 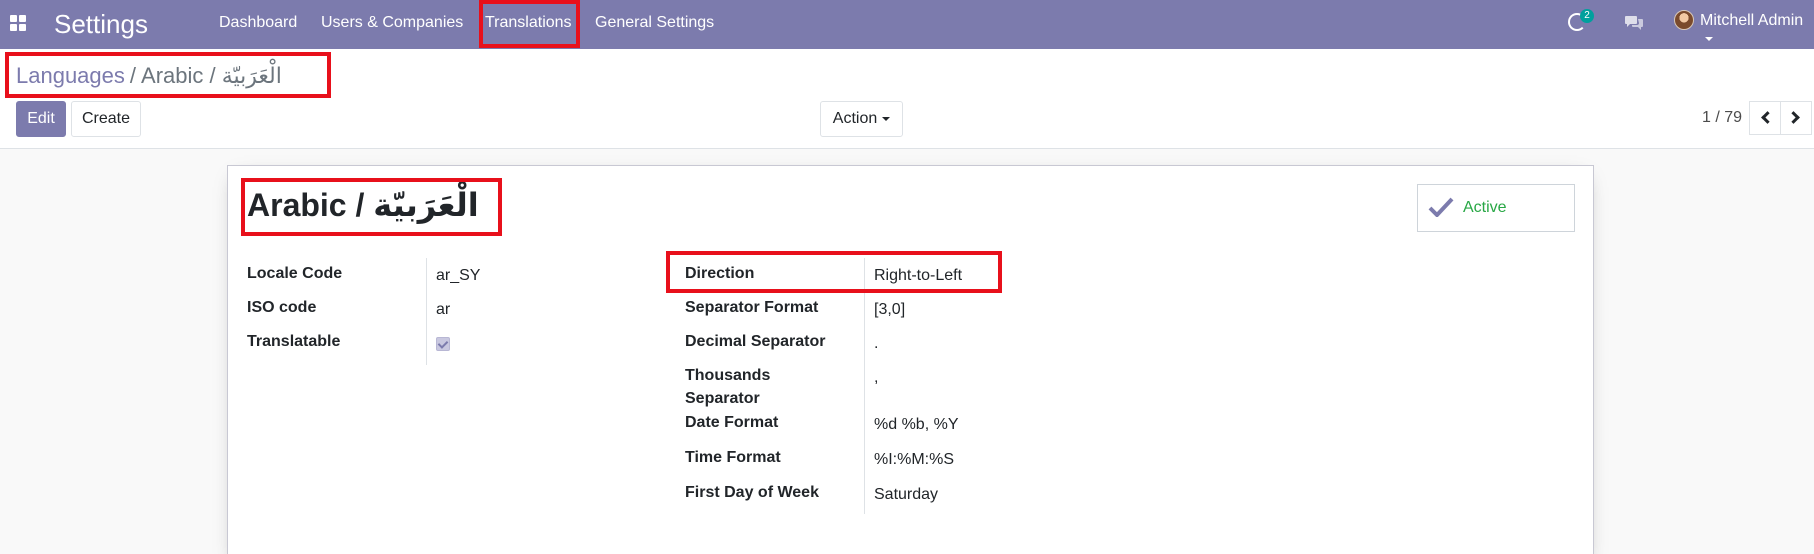 I want to click on user-name-label: Mitchell Admin, so click(x=1752, y=20).